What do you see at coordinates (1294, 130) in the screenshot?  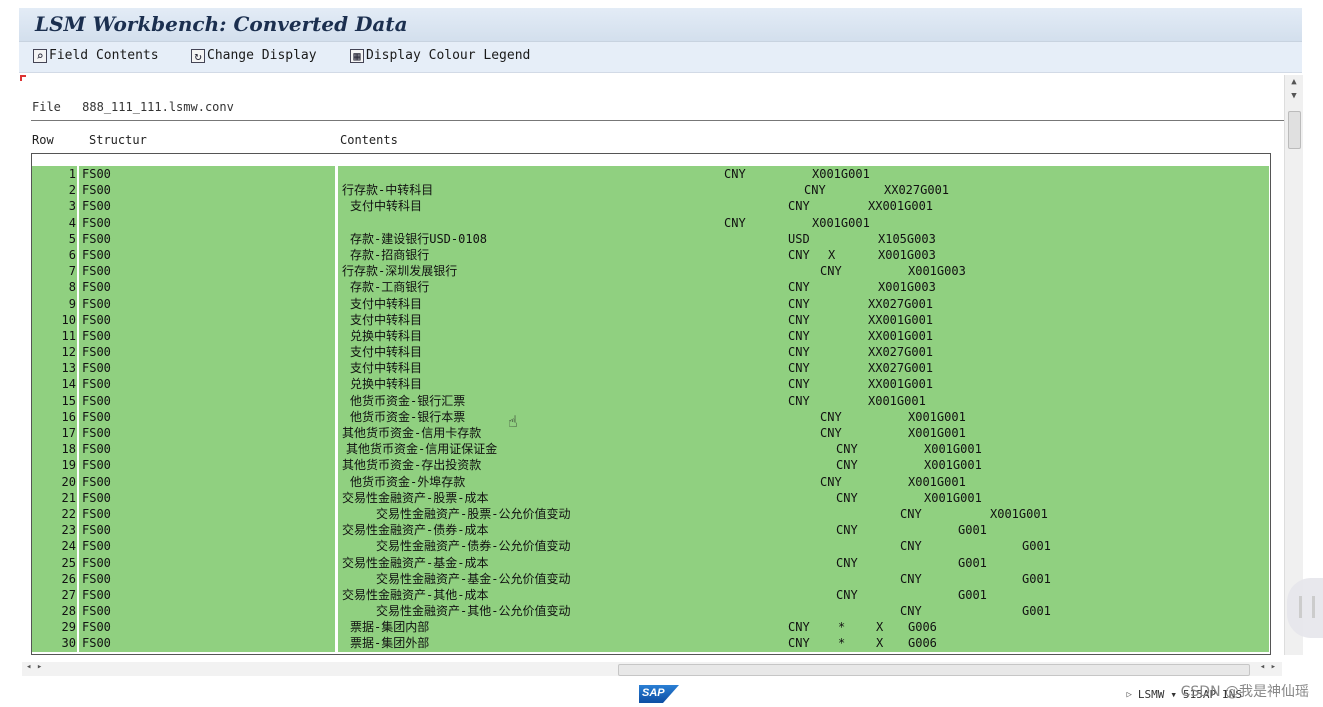 I see `vertical-scroll-thumb` at bounding box center [1294, 130].